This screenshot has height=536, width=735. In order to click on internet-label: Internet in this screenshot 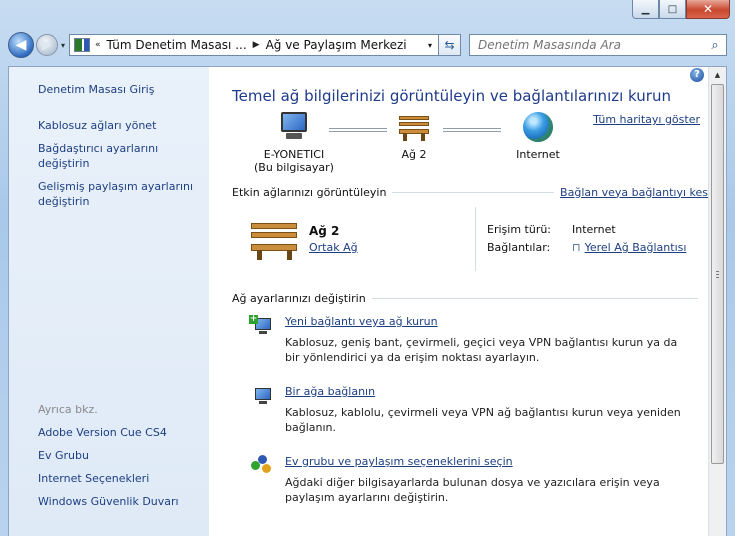, I will do `click(538, 154)`.